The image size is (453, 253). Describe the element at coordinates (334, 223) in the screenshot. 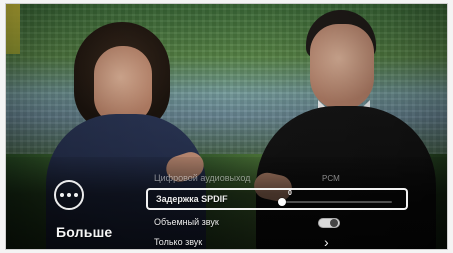

I see `toggle-knob` at that location.